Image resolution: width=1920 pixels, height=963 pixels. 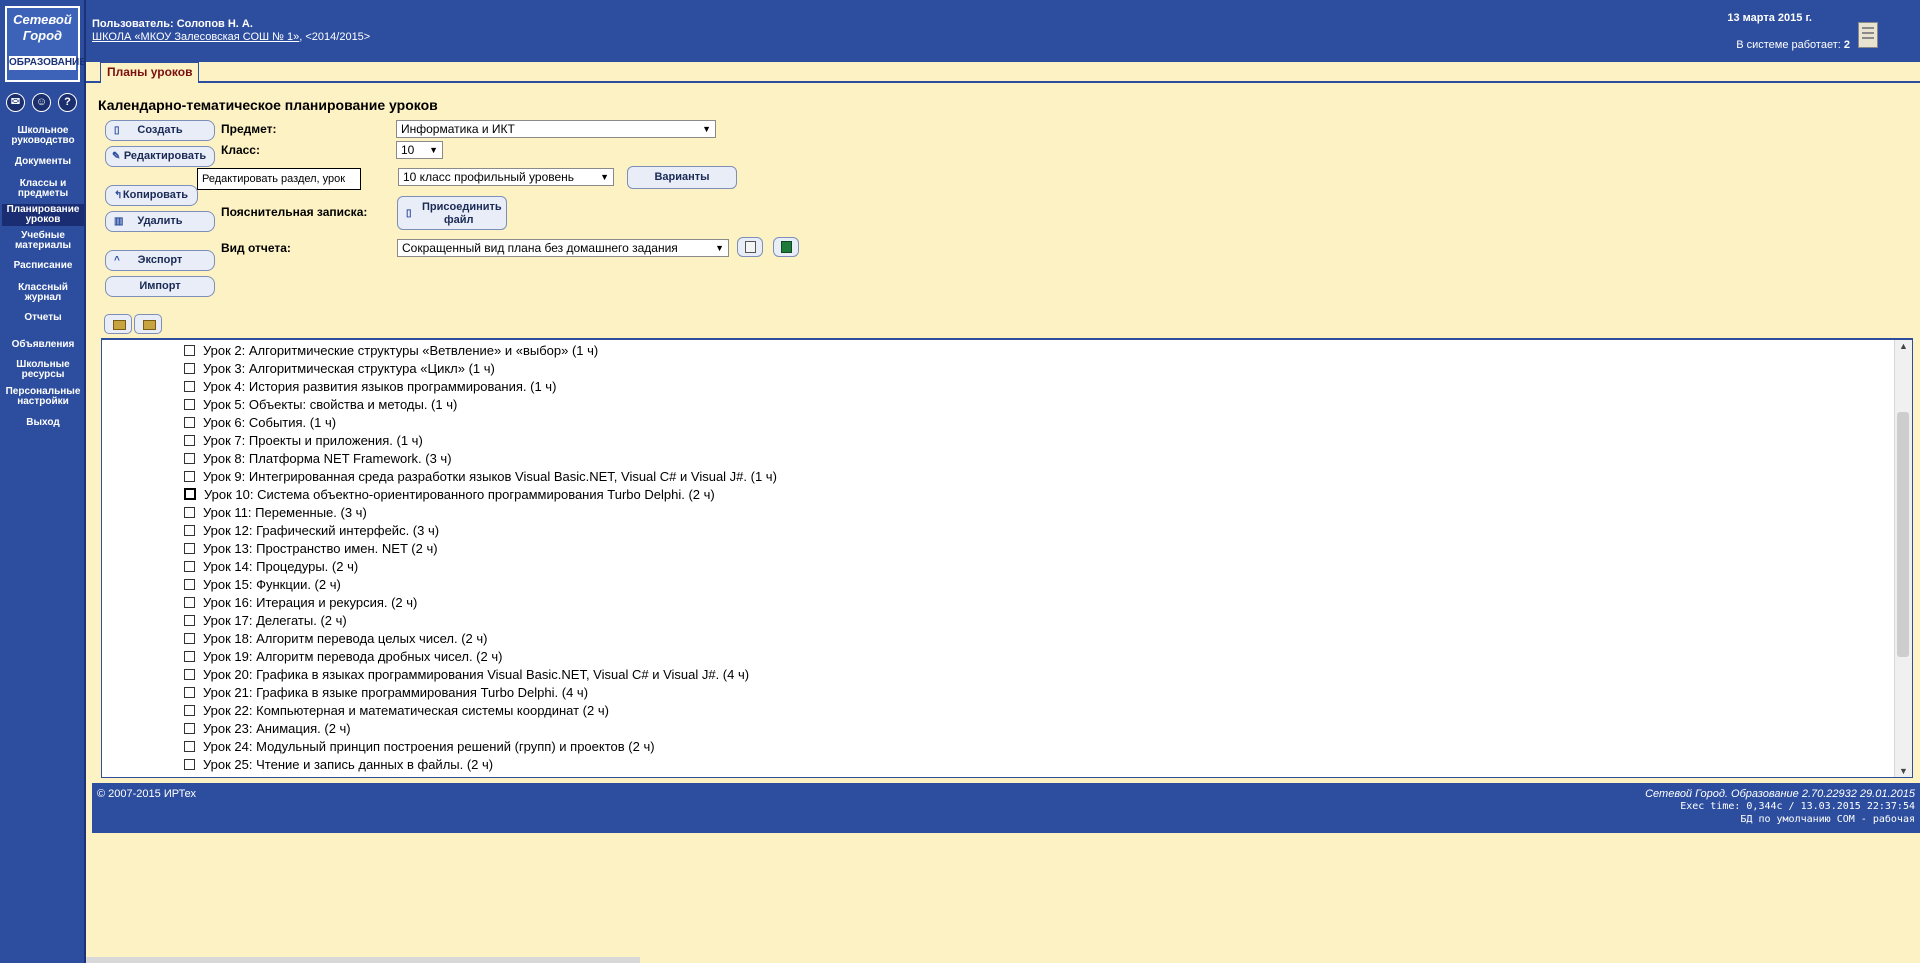 I want to click on sidebar-item-school-resources: Школьные ресурсы, so click(x=43, y=370).